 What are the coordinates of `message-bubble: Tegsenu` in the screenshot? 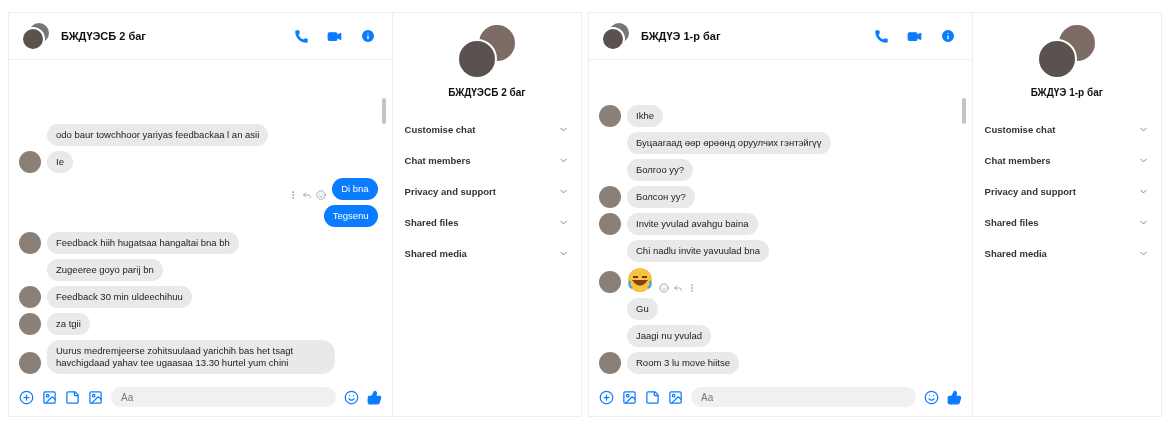 It's located at (350, 216).